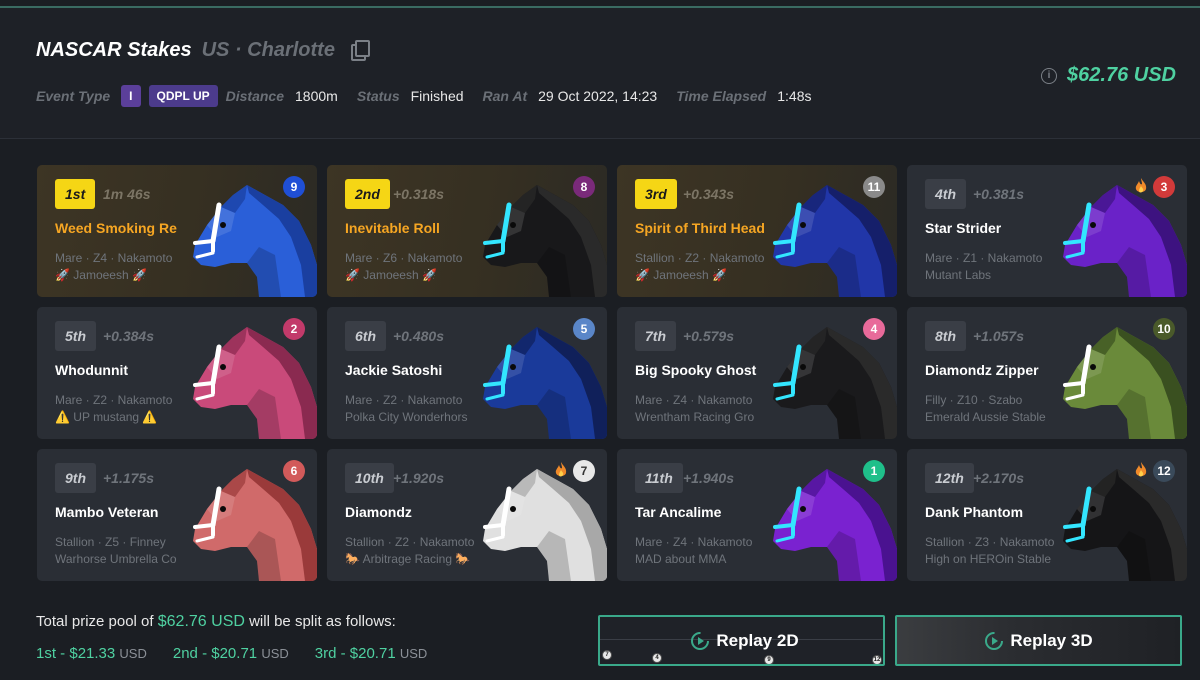 The height and width of the screenshot is (680, 1200). Describe the element at coordinates (584, 471) in the screenshot. I see `gate-number-badge: 7` at that location.